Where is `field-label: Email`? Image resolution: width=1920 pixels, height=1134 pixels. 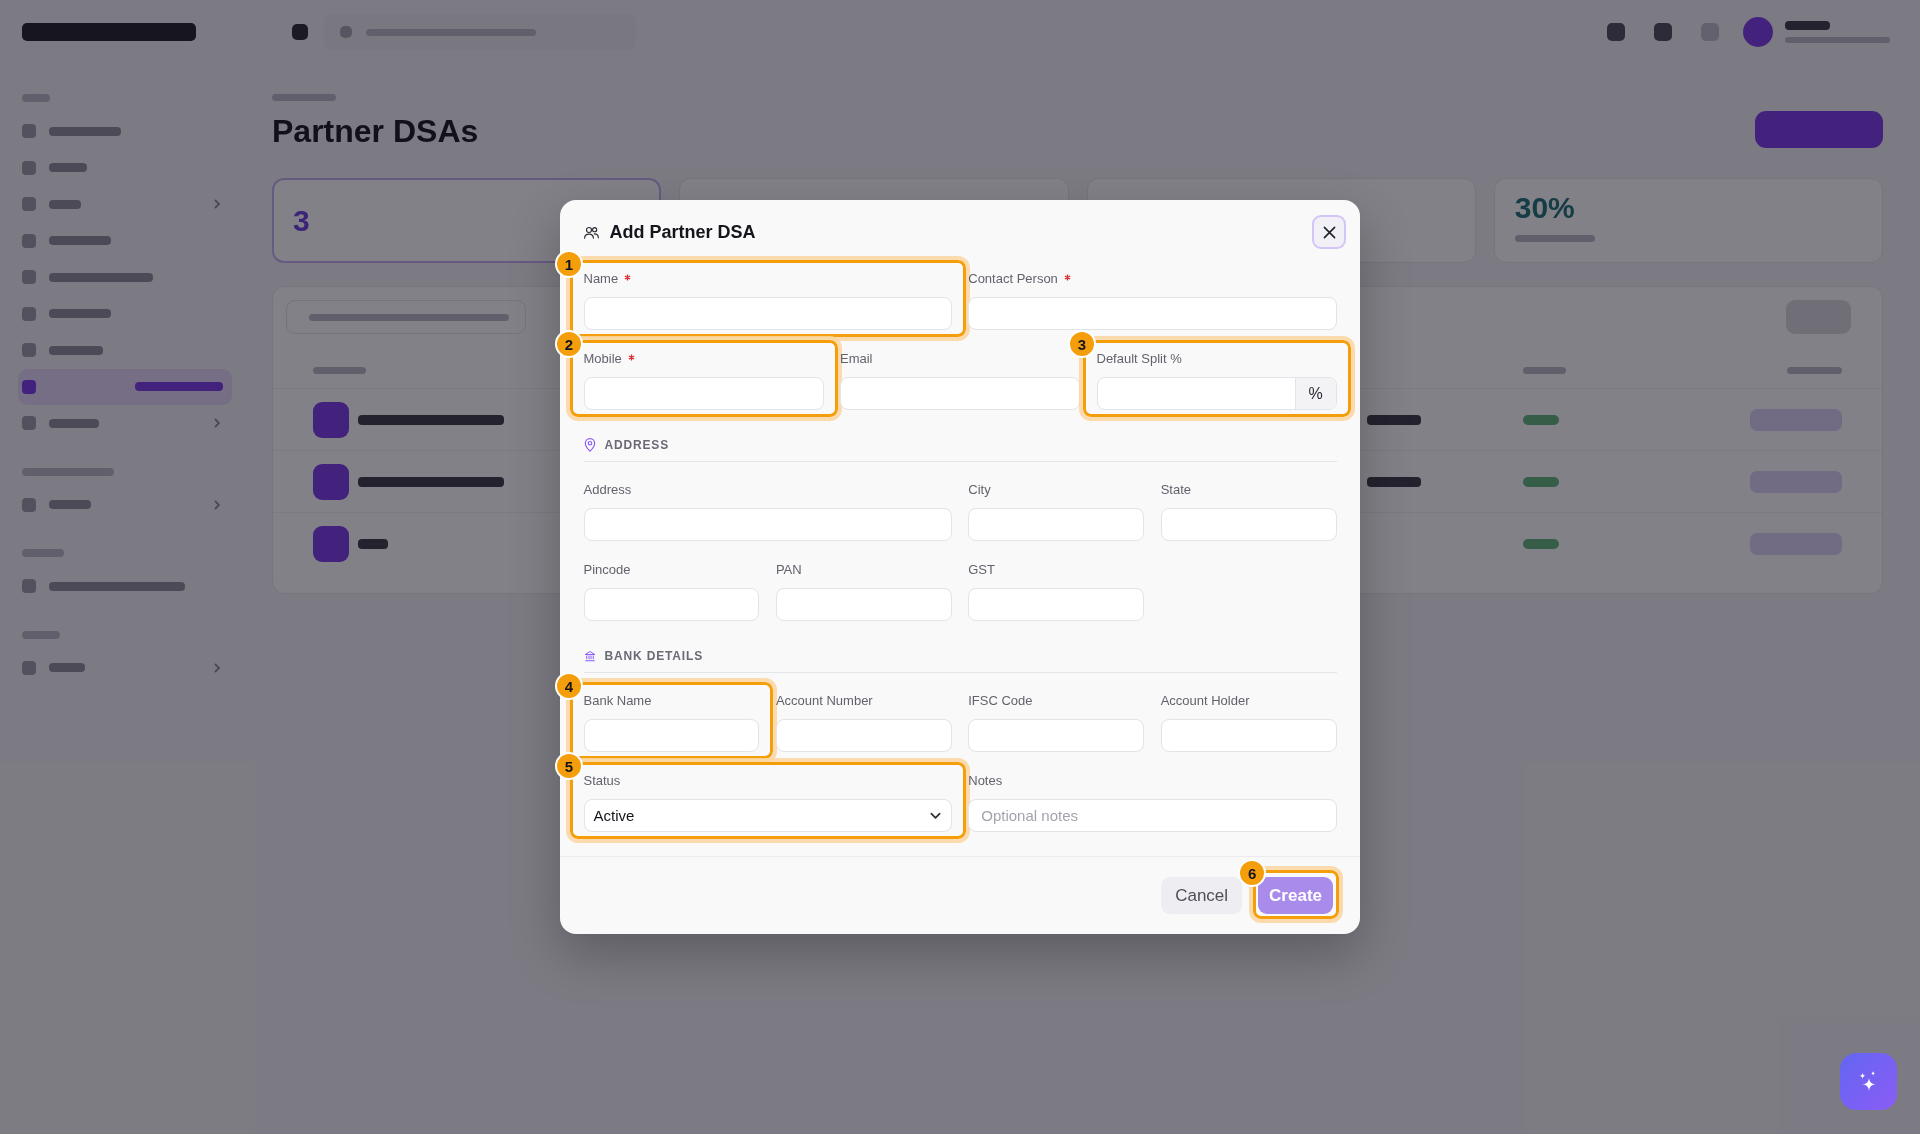
field-label: Email is located at coordinates (856, 359).